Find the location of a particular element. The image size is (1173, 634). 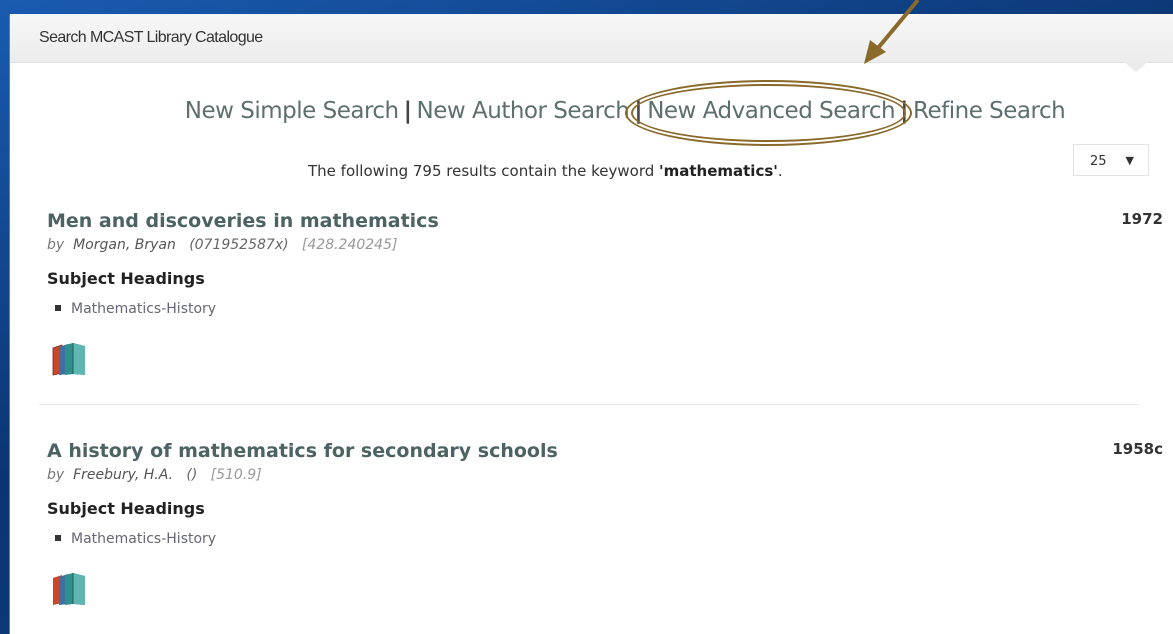

callout-arrow-icon is located at coordinates (892, 32).